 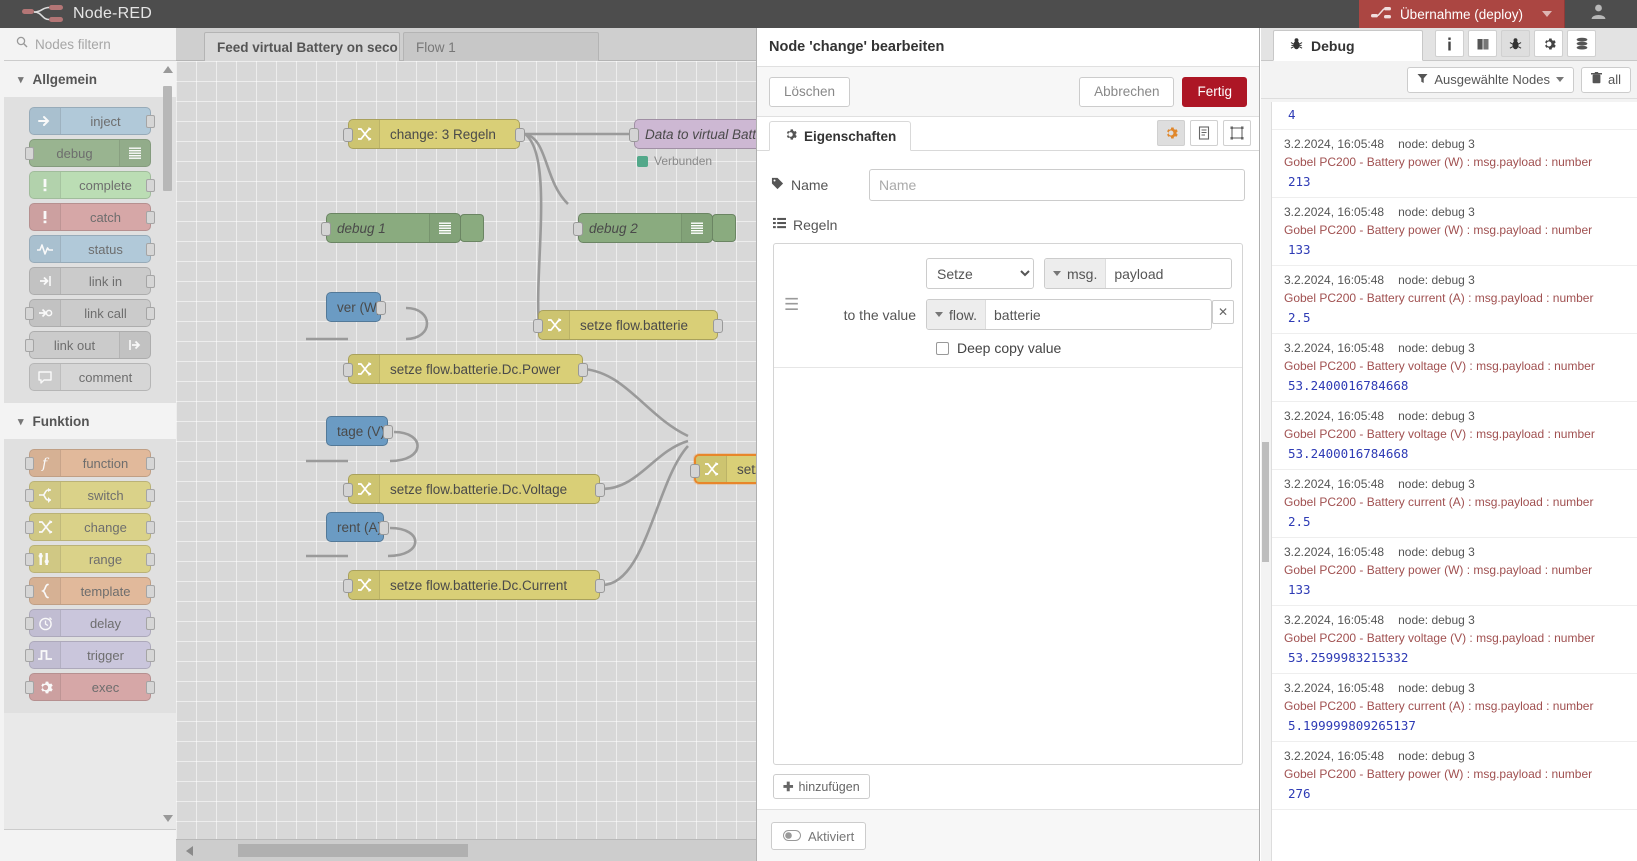 I want to click on palette-category-funktion: ▾ Funktion, so click(x=90, y=421).